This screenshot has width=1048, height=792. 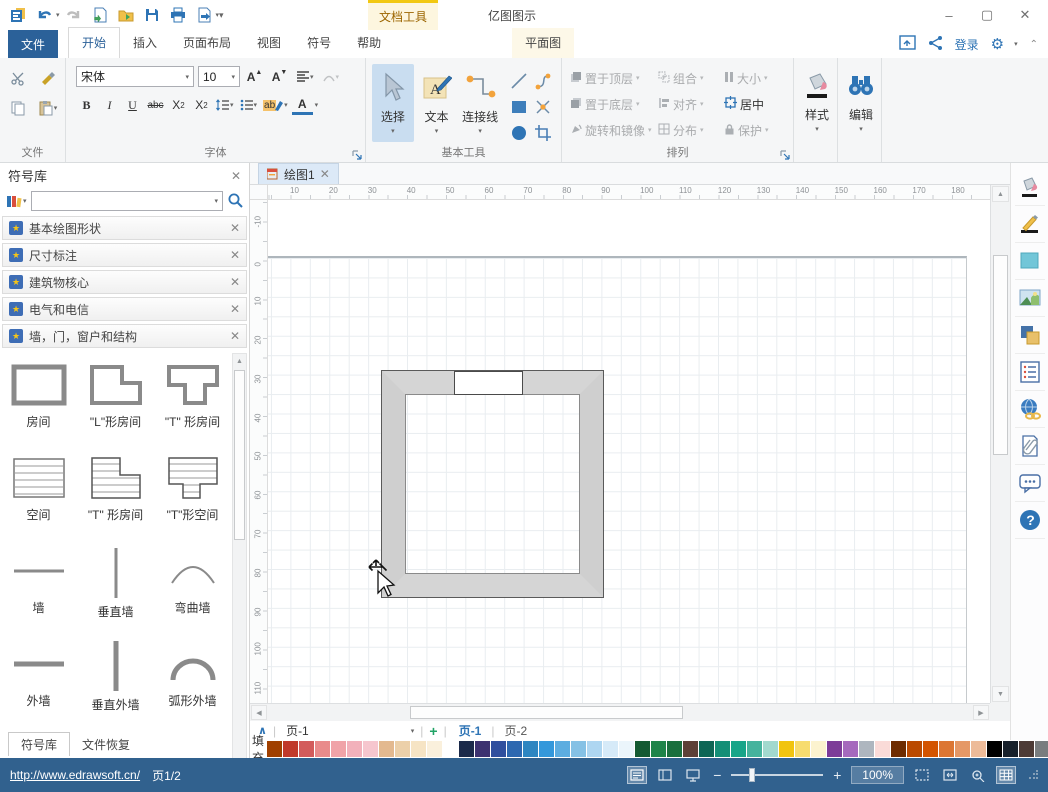 I want to click on library-picker-icon: ▾, so click(x=16, y=201).